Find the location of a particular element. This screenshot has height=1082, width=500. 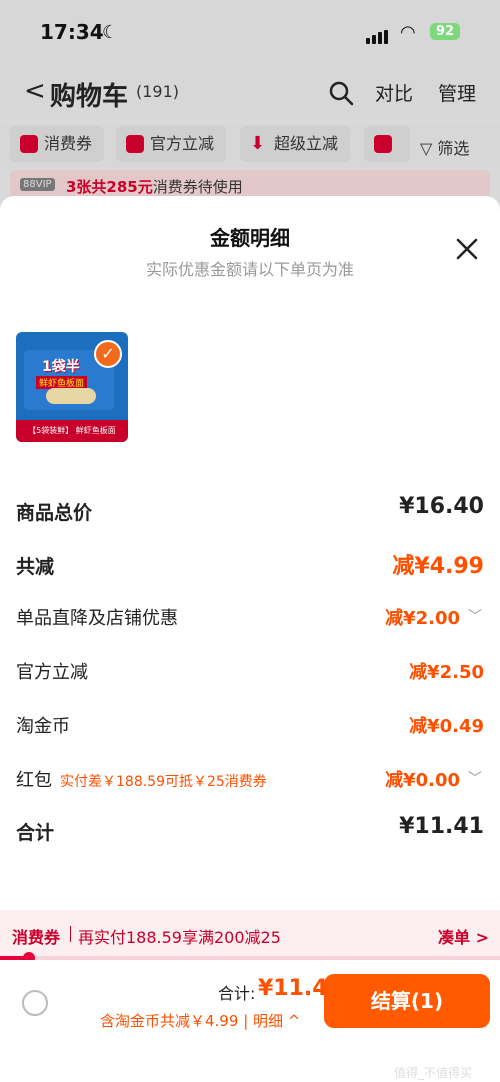

row-coins: 淘金币 减¥0.49 is located at coordinates (250, 726).